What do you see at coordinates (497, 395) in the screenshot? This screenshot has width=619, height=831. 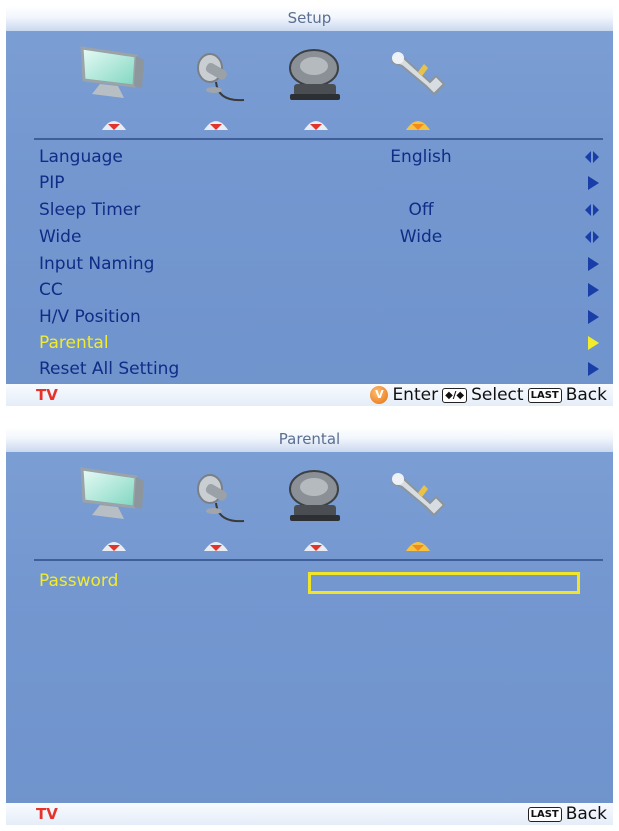 I see `select-hint: Select` at bounding box center [497, 395].